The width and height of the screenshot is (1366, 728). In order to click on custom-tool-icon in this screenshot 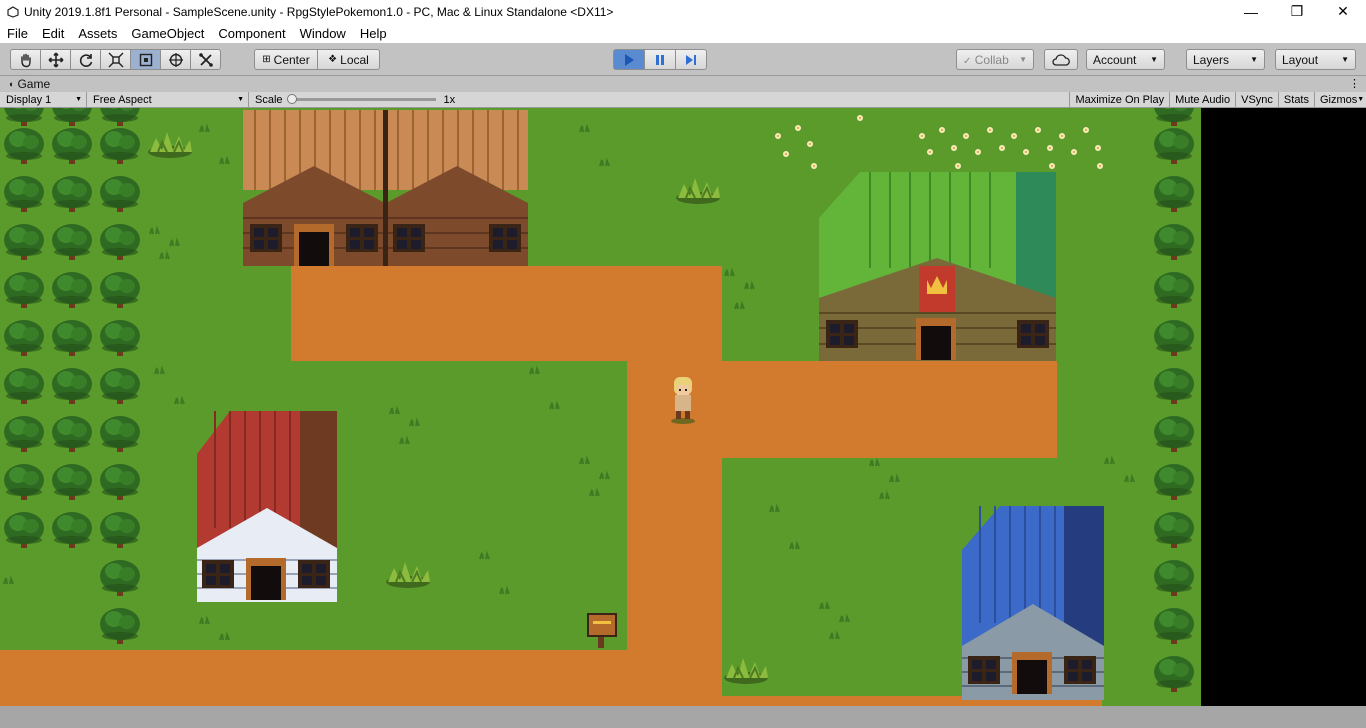, I will do `click(205, 59)`.